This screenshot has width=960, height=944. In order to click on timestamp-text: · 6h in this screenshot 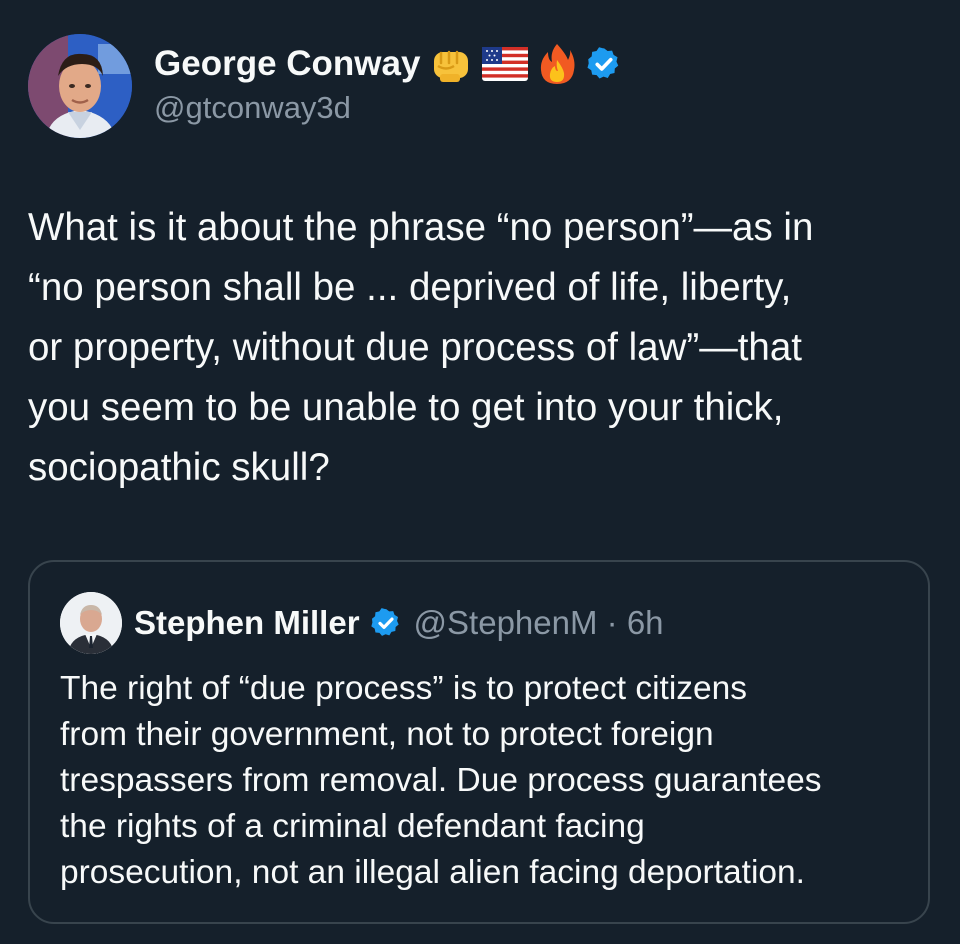, I will do `click(635, 622)`.